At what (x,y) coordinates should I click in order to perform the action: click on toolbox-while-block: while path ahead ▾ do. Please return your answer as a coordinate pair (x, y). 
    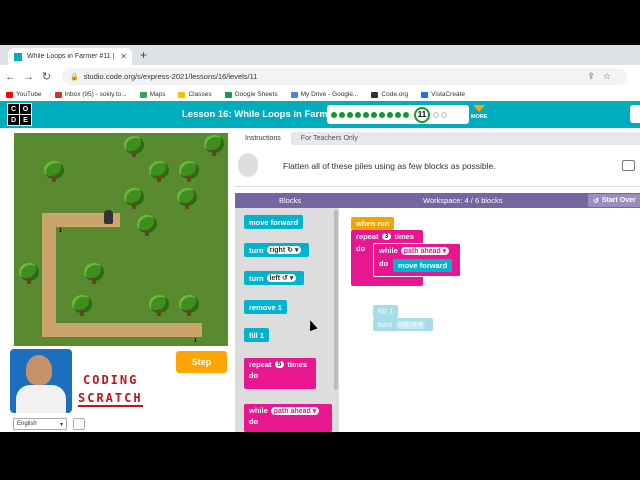
    Looking at the image, I should click on (288, 418).